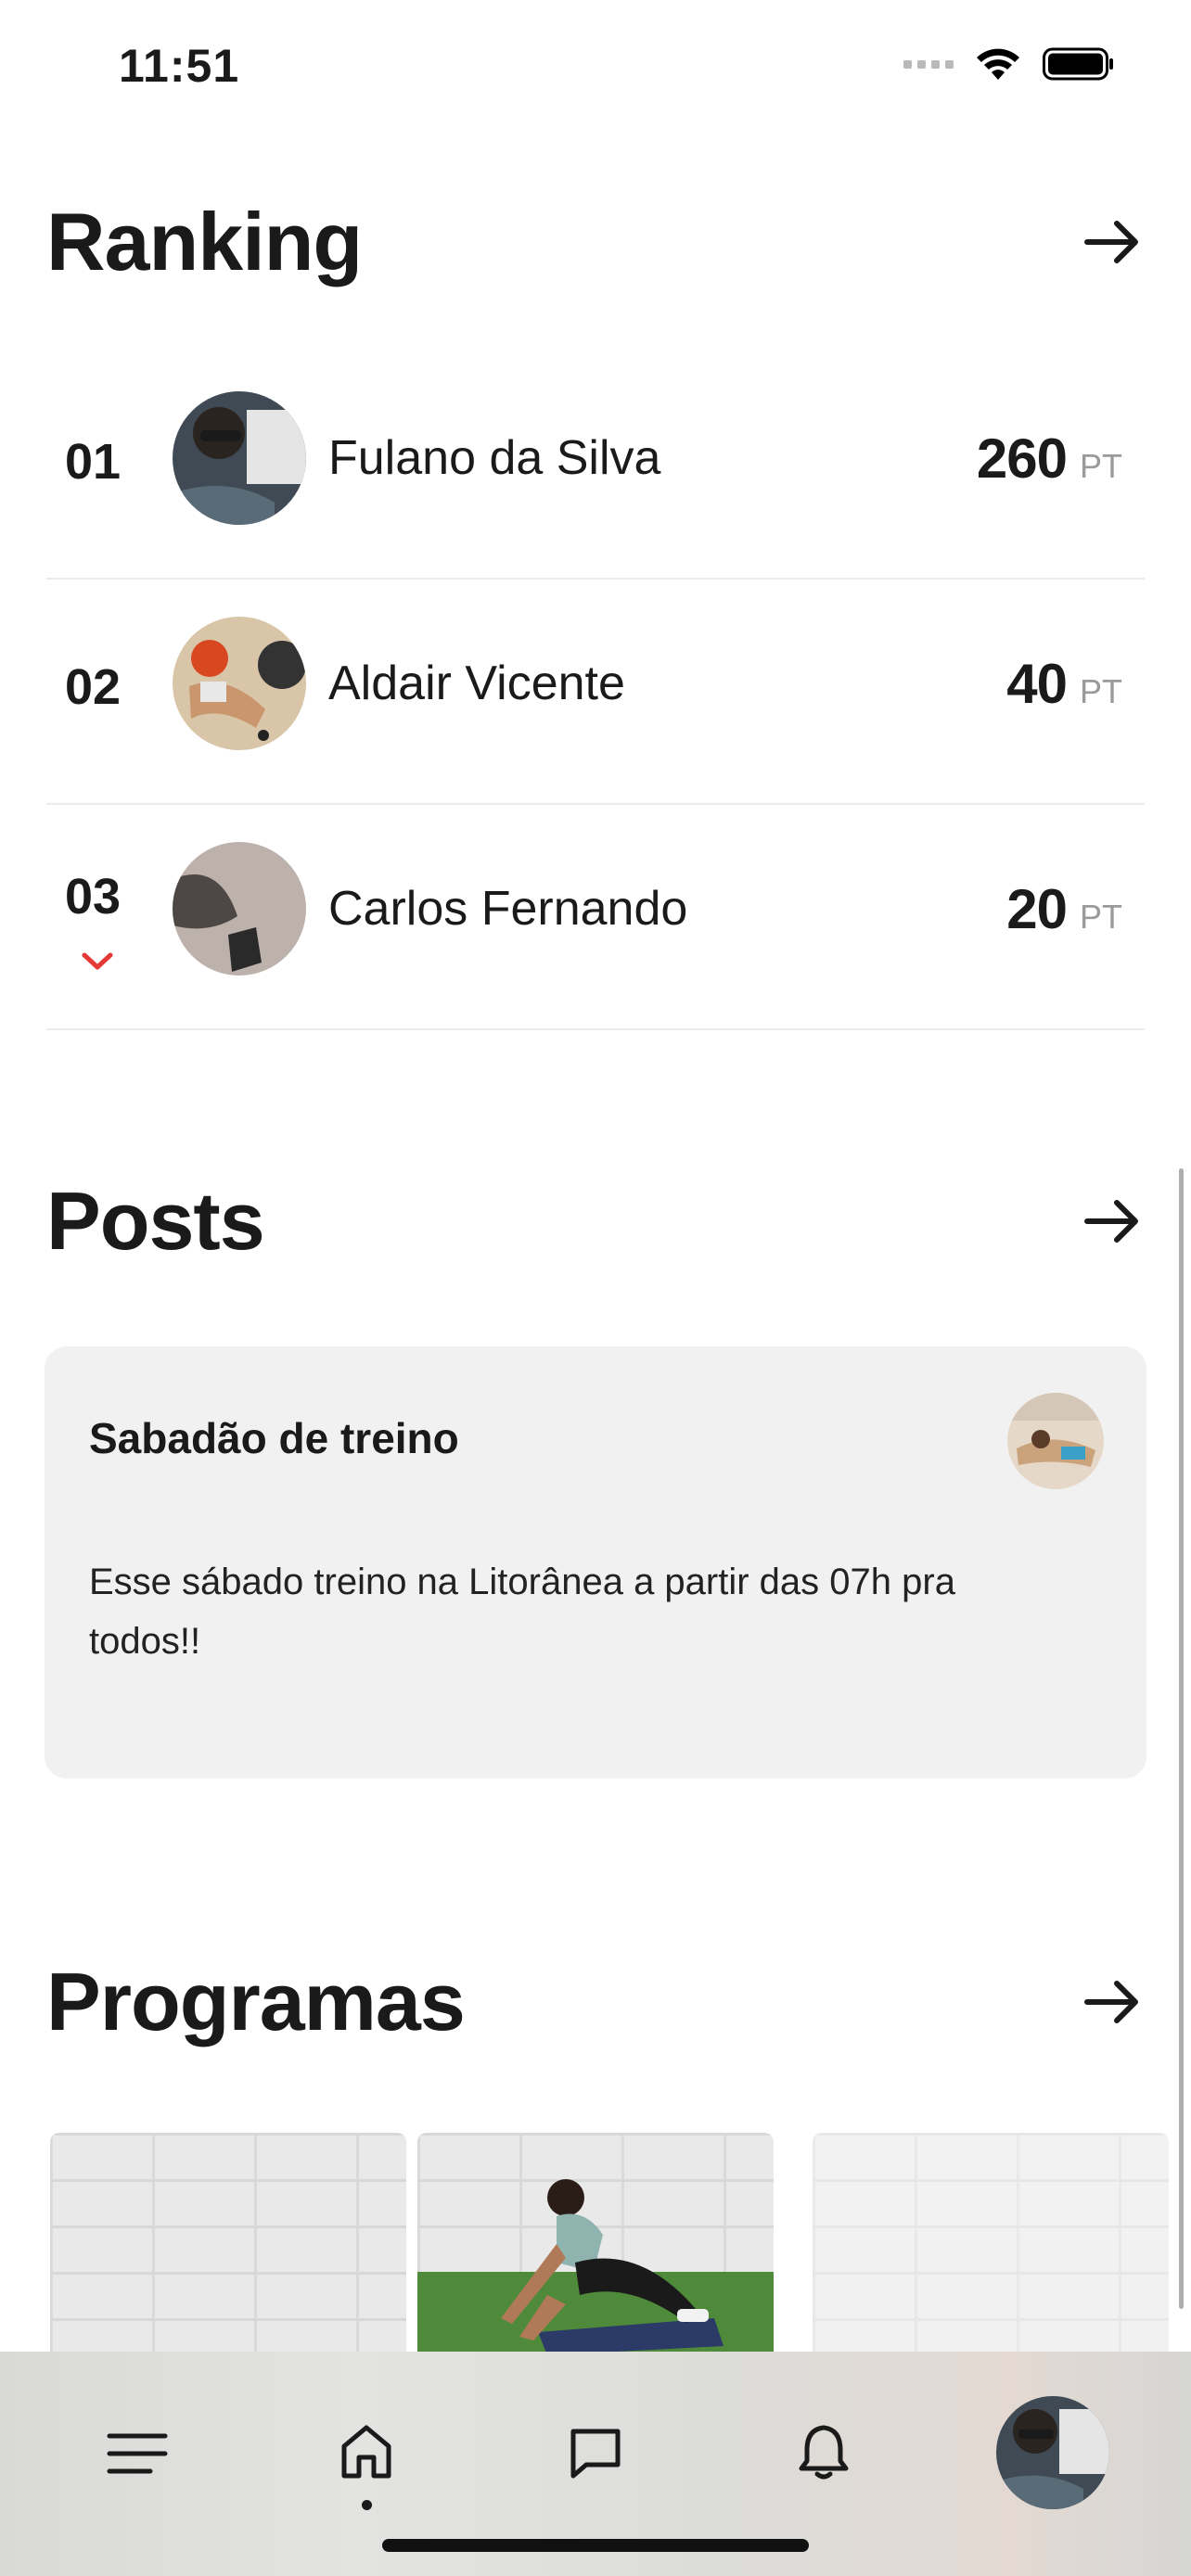 This screenshot has width=1191, height=2576. I want to click on tab-menu, so click(137, 2454).